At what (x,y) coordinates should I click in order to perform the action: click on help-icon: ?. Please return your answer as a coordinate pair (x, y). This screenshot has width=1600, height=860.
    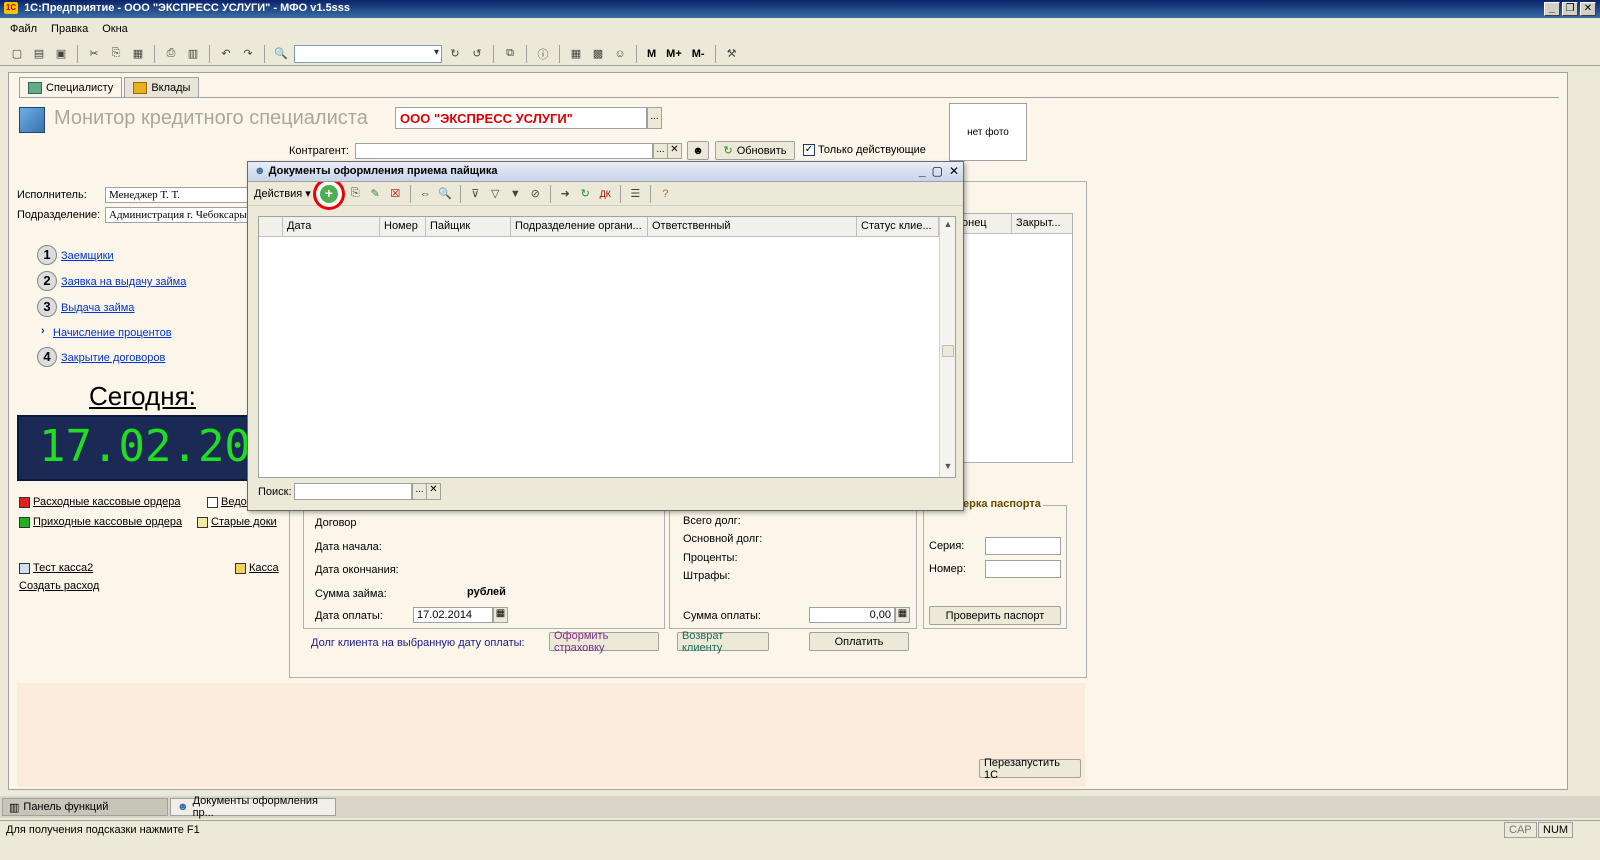
    Looking at the image, I should click on (665, 193).